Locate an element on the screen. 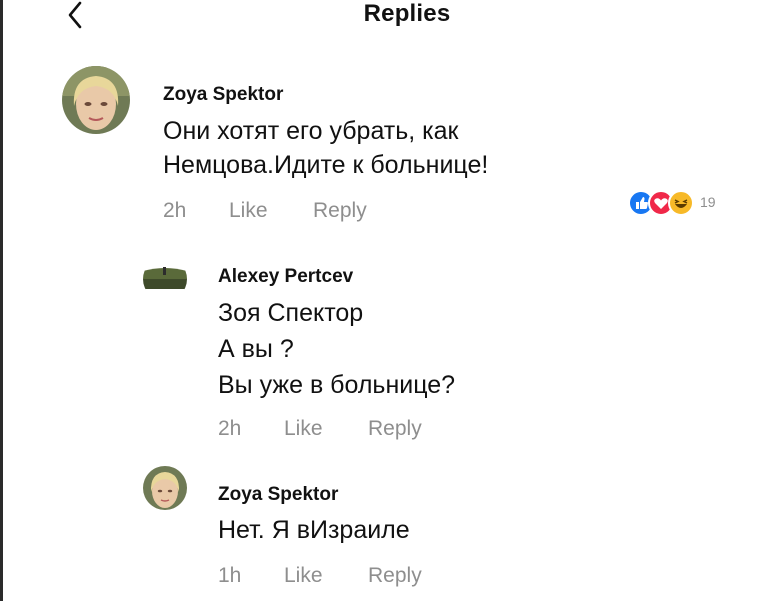  reaction-summary: 19 is located at coordinates (688, 203).